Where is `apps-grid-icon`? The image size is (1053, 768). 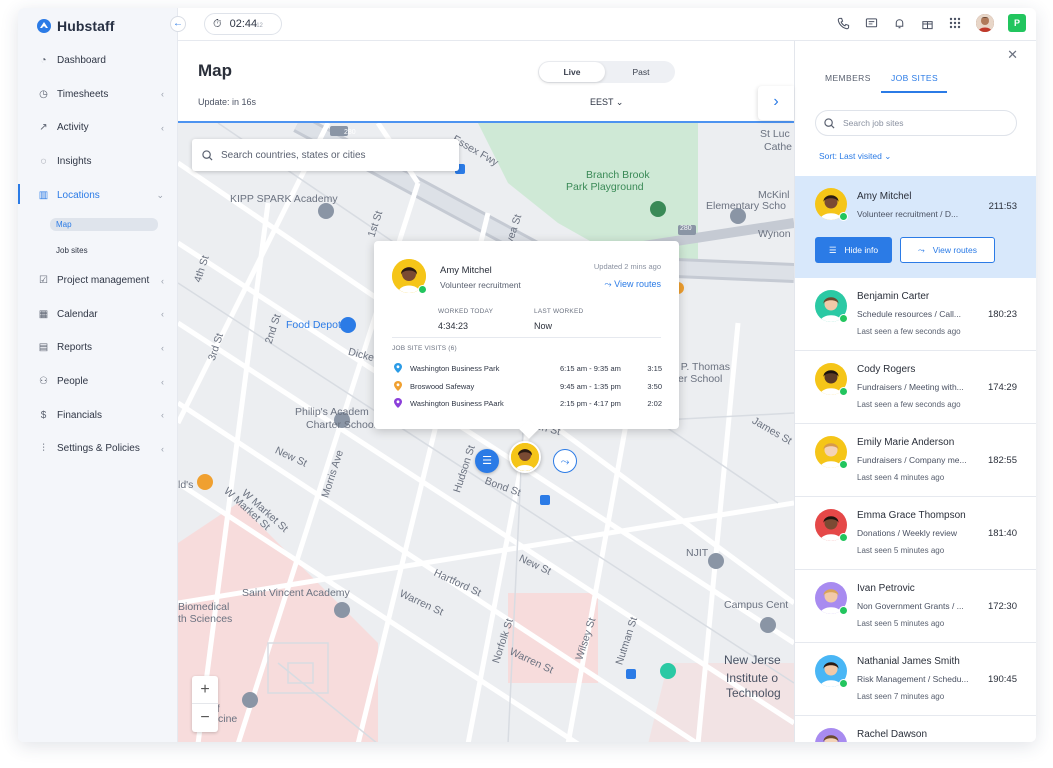 apps-grid-icon is located at coordinates (955, 23).